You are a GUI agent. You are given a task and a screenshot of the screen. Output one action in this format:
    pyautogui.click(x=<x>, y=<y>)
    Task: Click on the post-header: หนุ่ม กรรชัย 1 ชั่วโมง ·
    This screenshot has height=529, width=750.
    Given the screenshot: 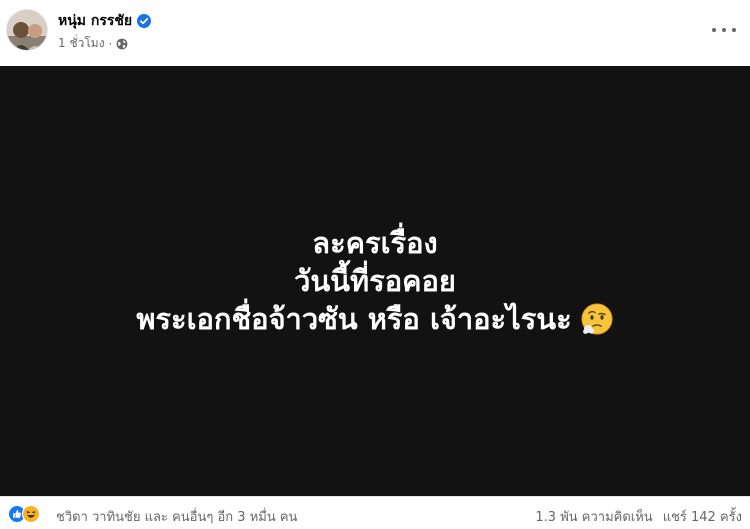 What is the action you would take?
    pyautogui.click(x=375, y=33)
    